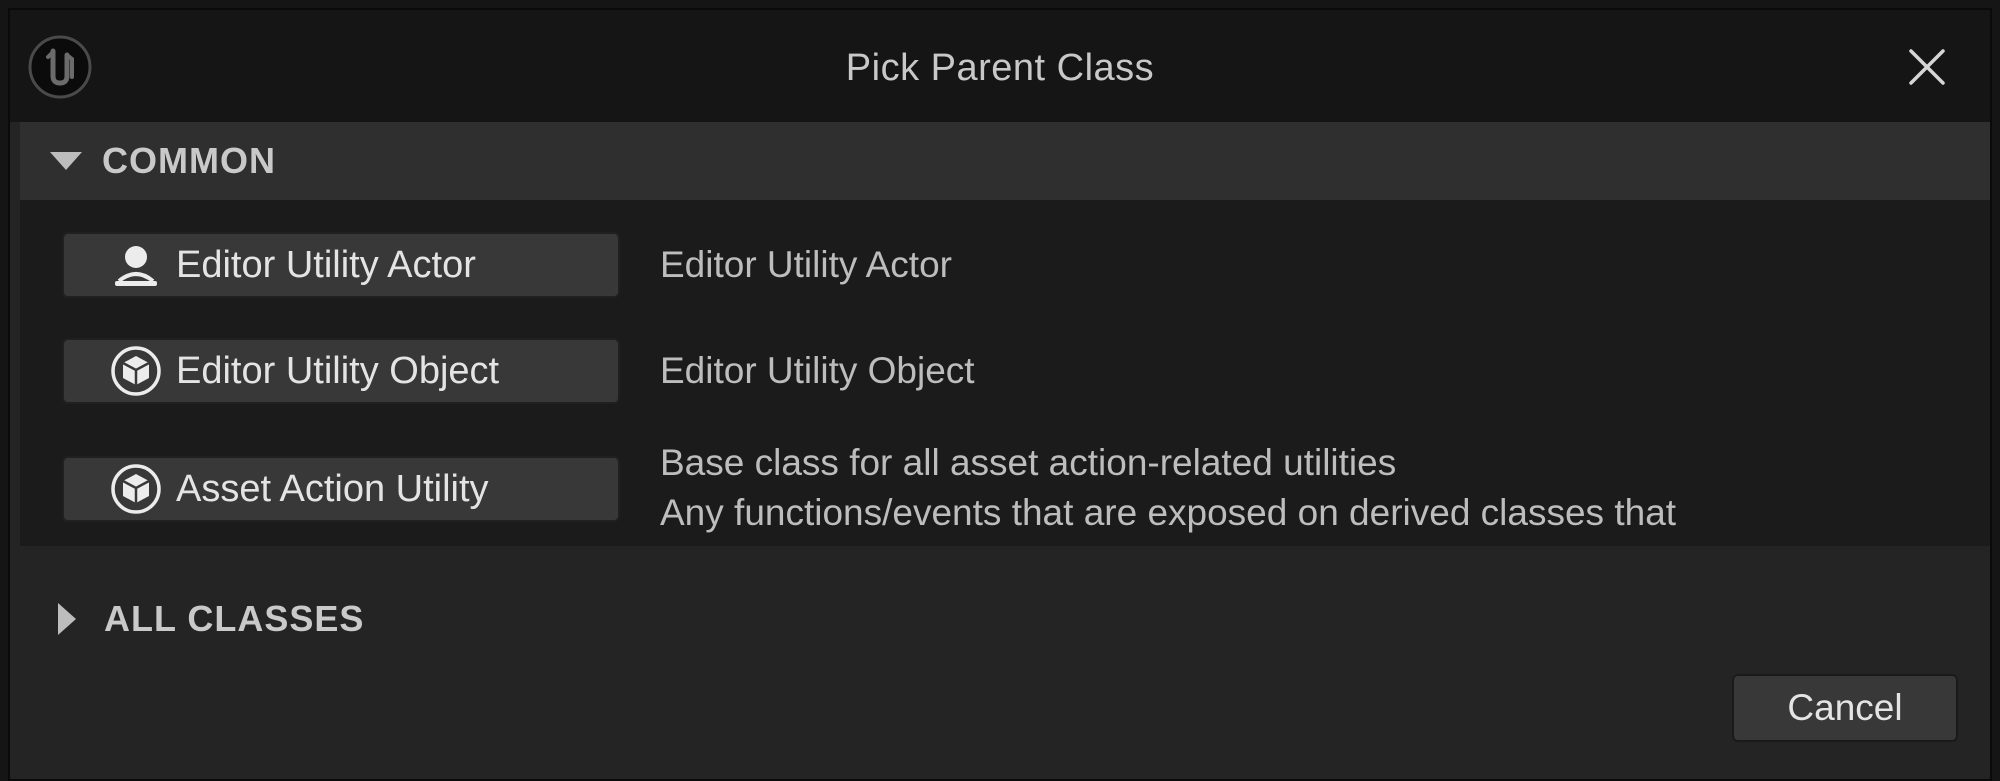 This screenshot has height=781, width=2000. I want to click on section-label-common: COMMON, so click(189, 160).